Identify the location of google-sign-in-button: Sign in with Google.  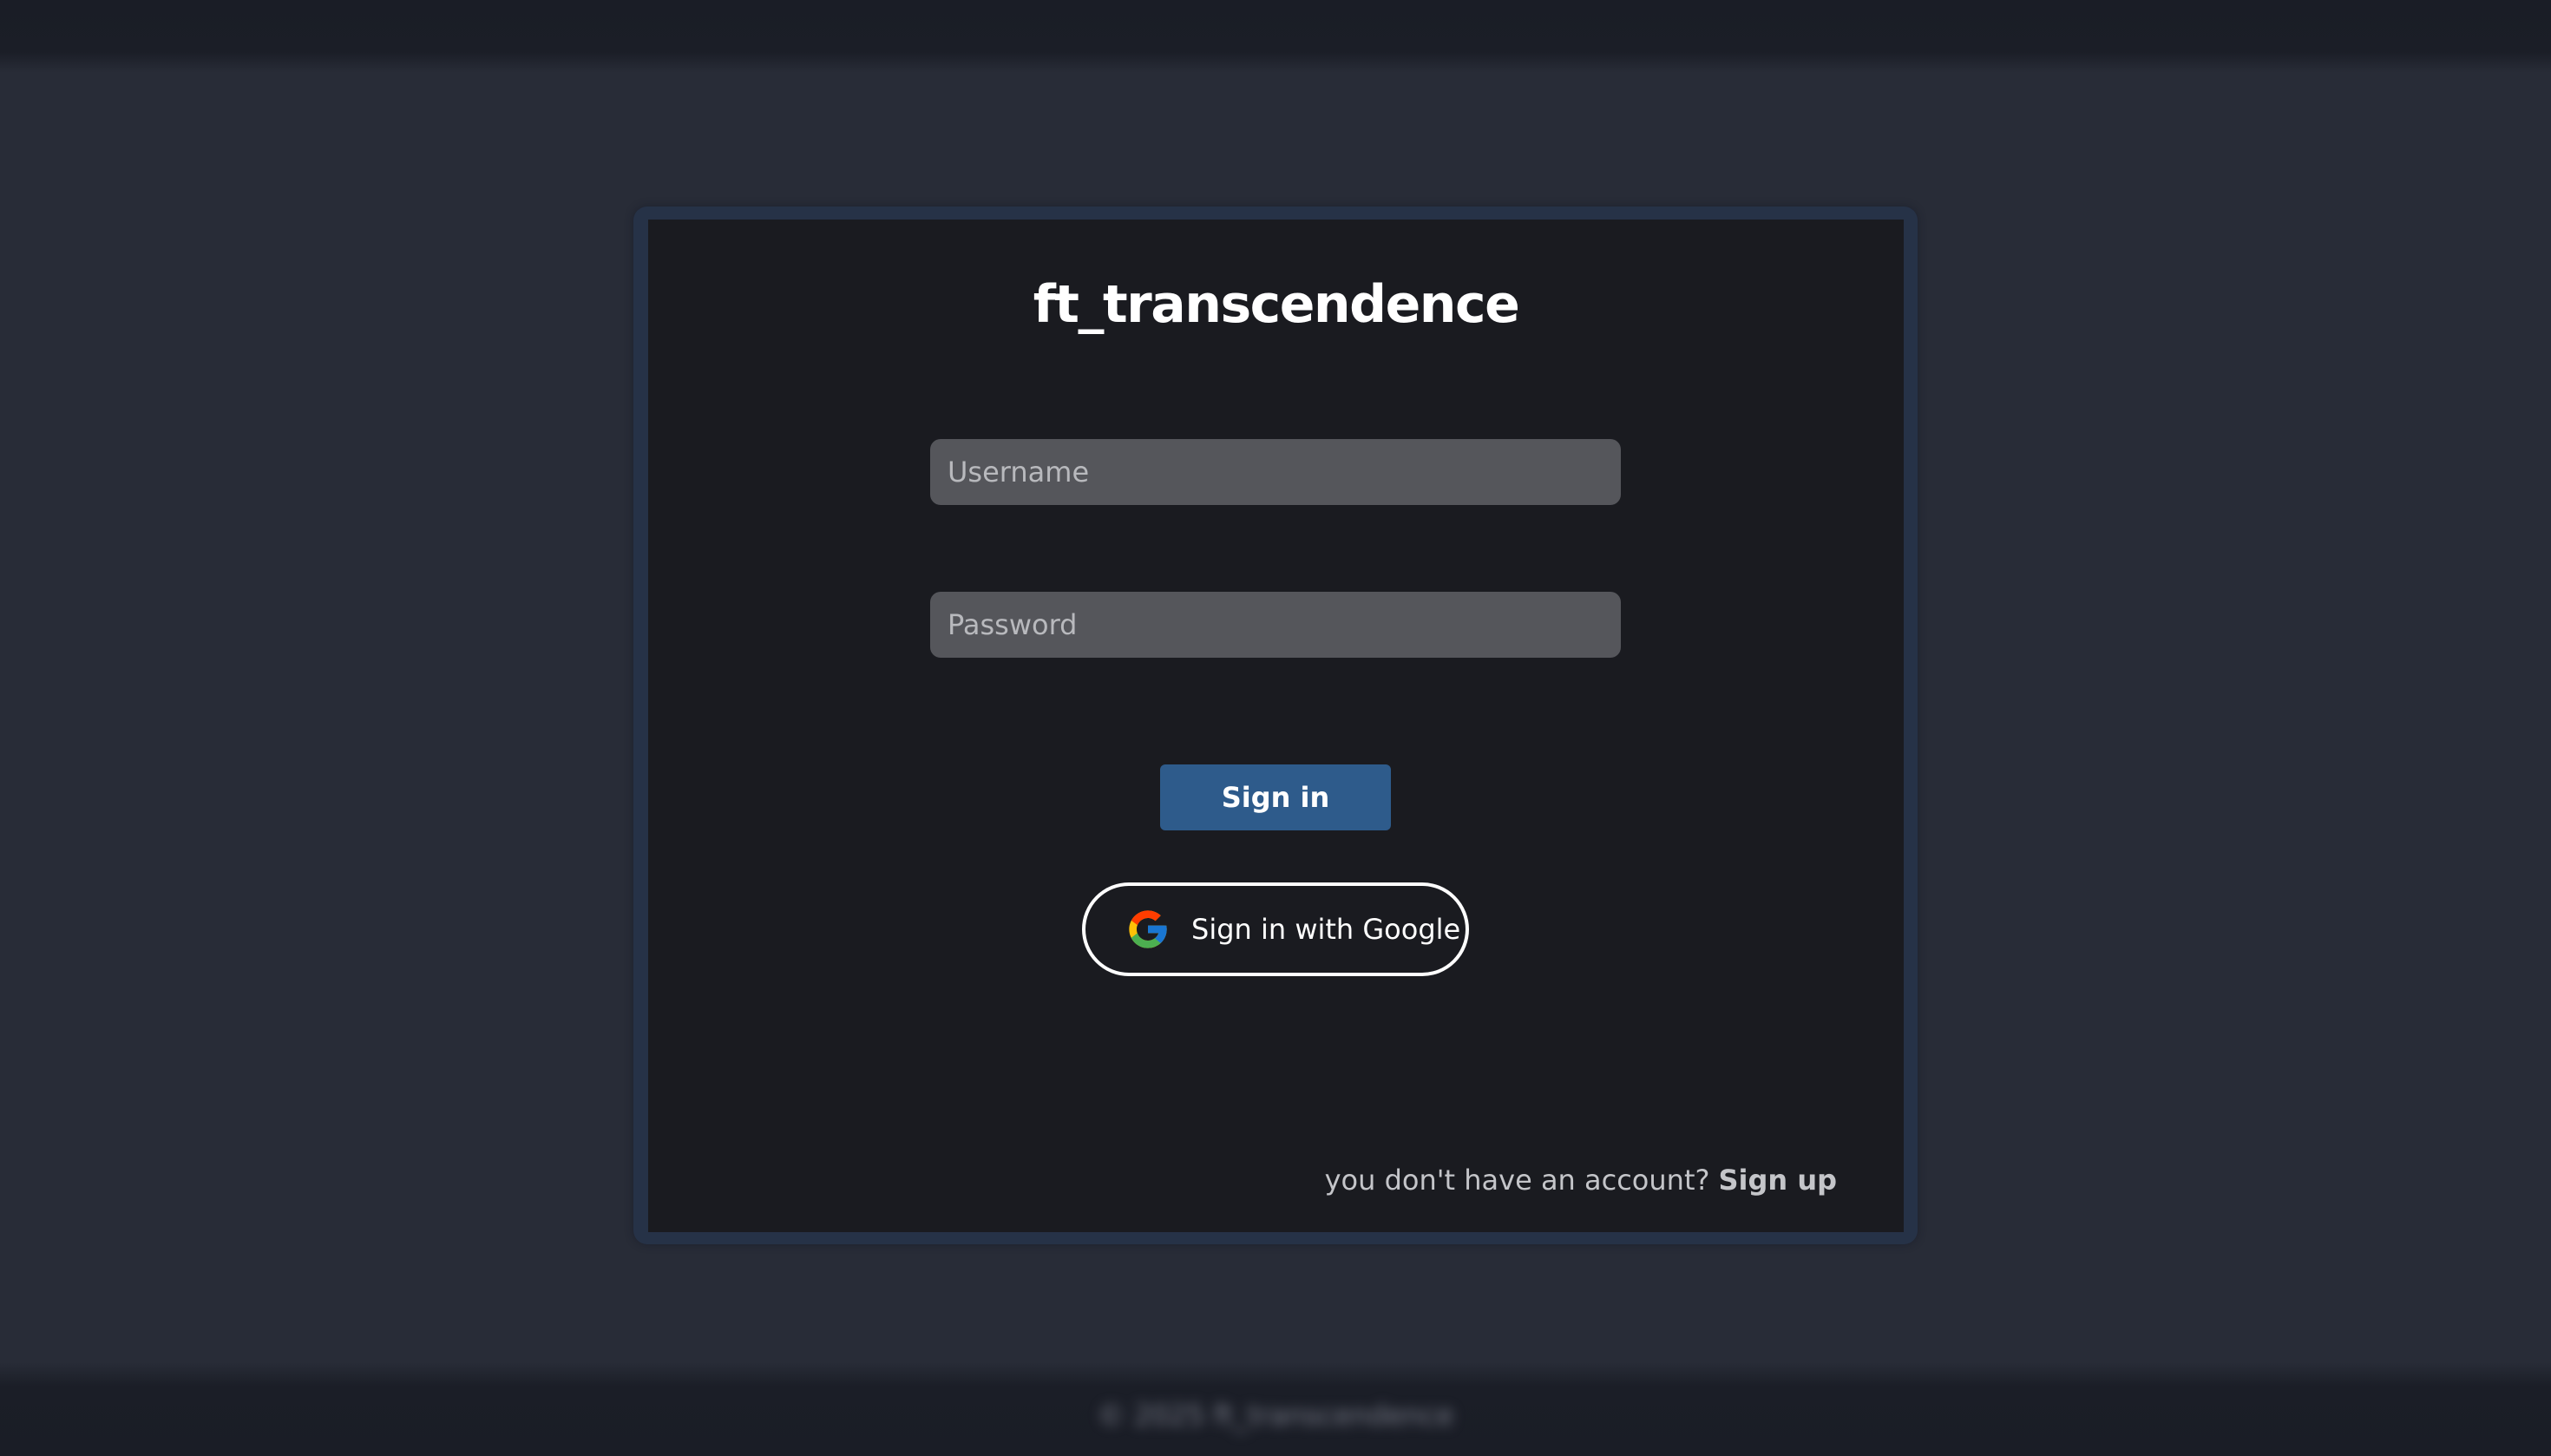
(1275, 929).